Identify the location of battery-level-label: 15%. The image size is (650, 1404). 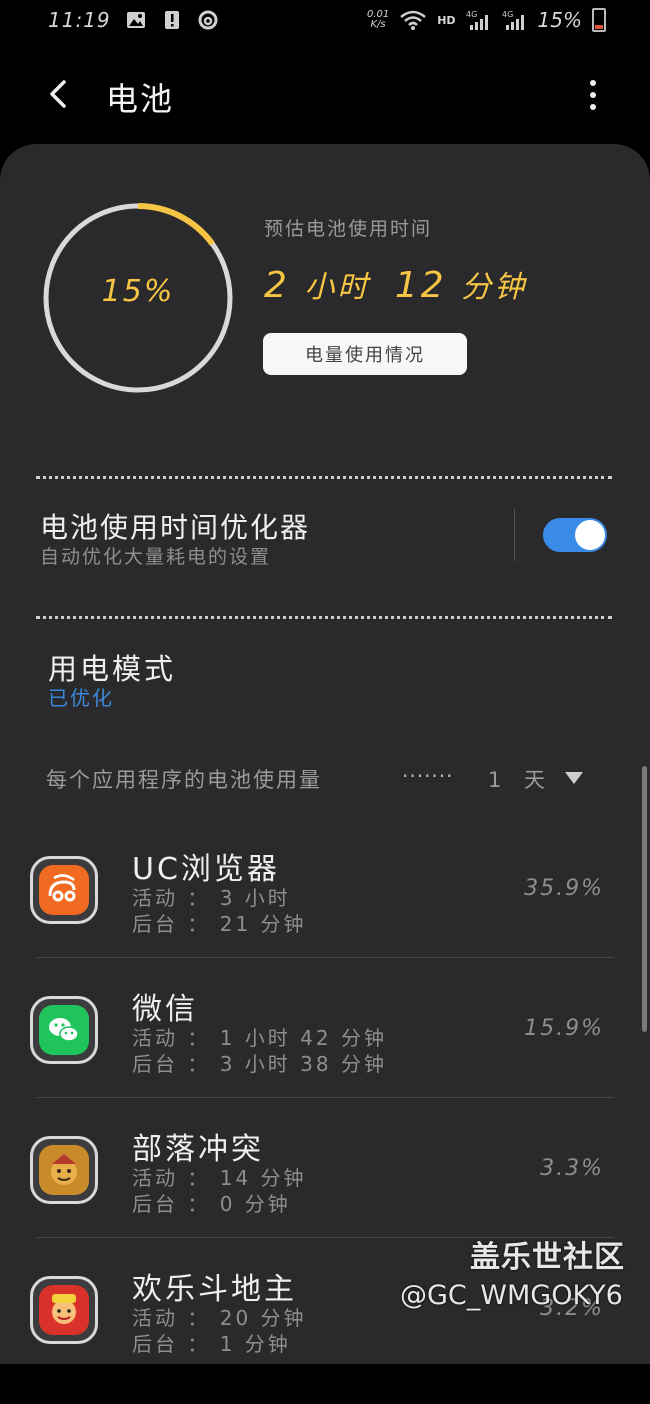
(138, 291).